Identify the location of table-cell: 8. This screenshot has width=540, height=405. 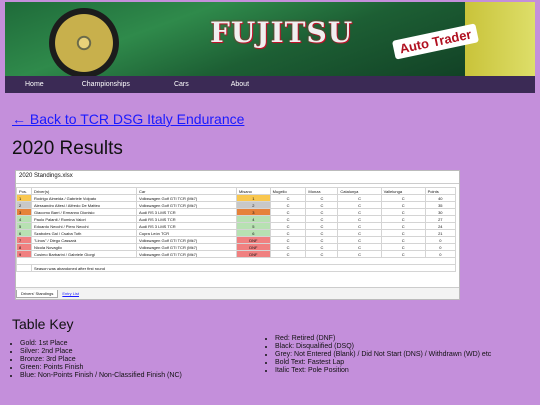
(24, 247).